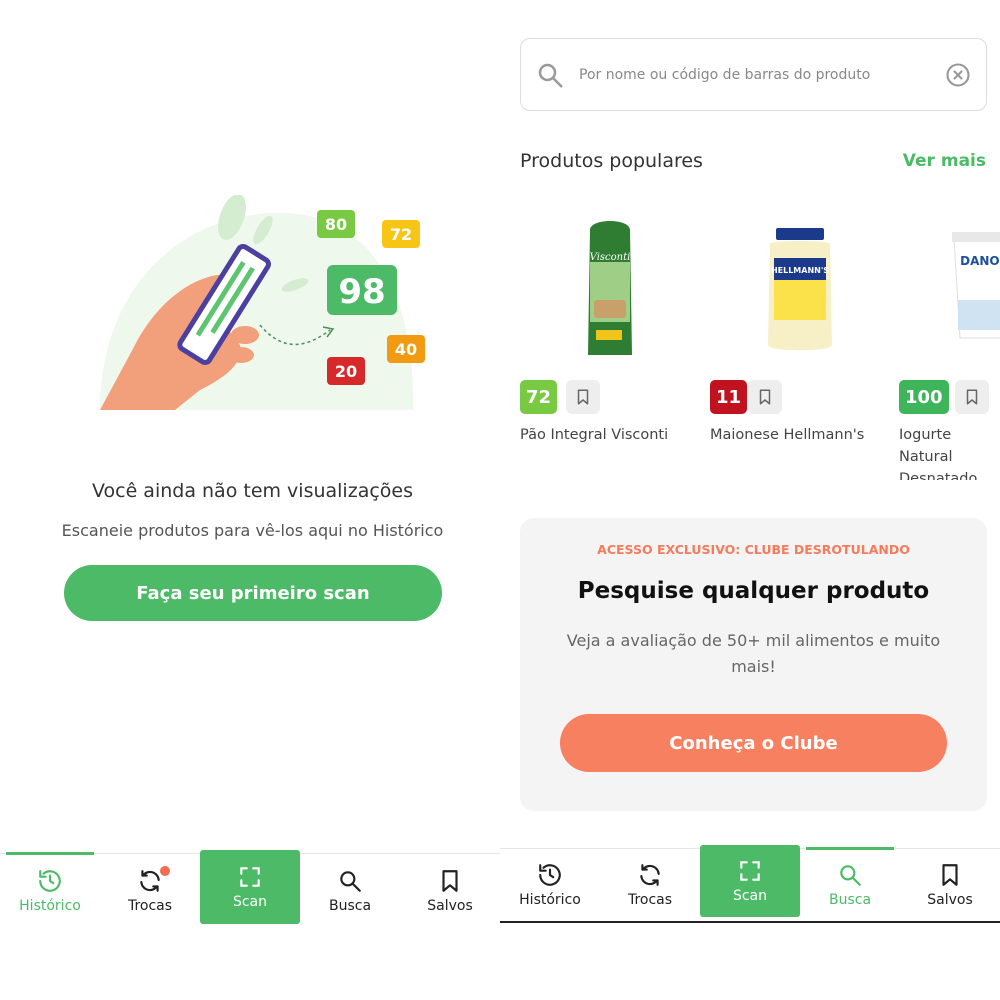  I want to click on brand-mark: Visconti, so click(610, 257).